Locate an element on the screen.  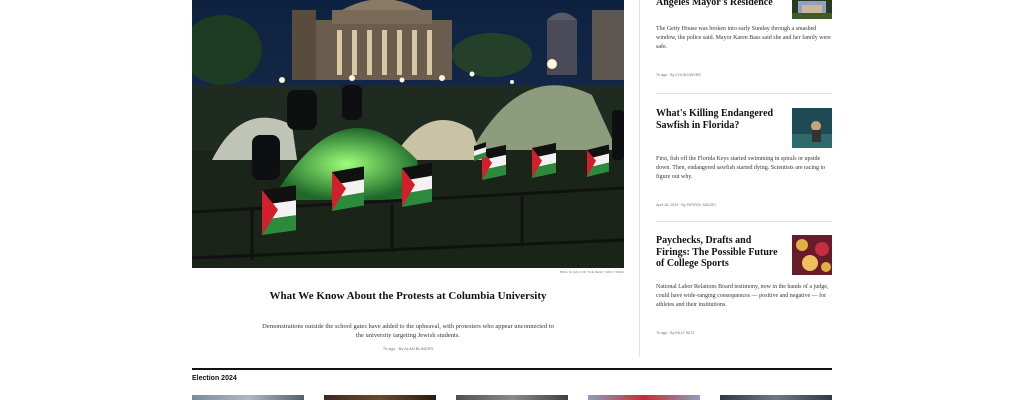
college-sports-thumbnail-image is located at coordinates (812, 255).